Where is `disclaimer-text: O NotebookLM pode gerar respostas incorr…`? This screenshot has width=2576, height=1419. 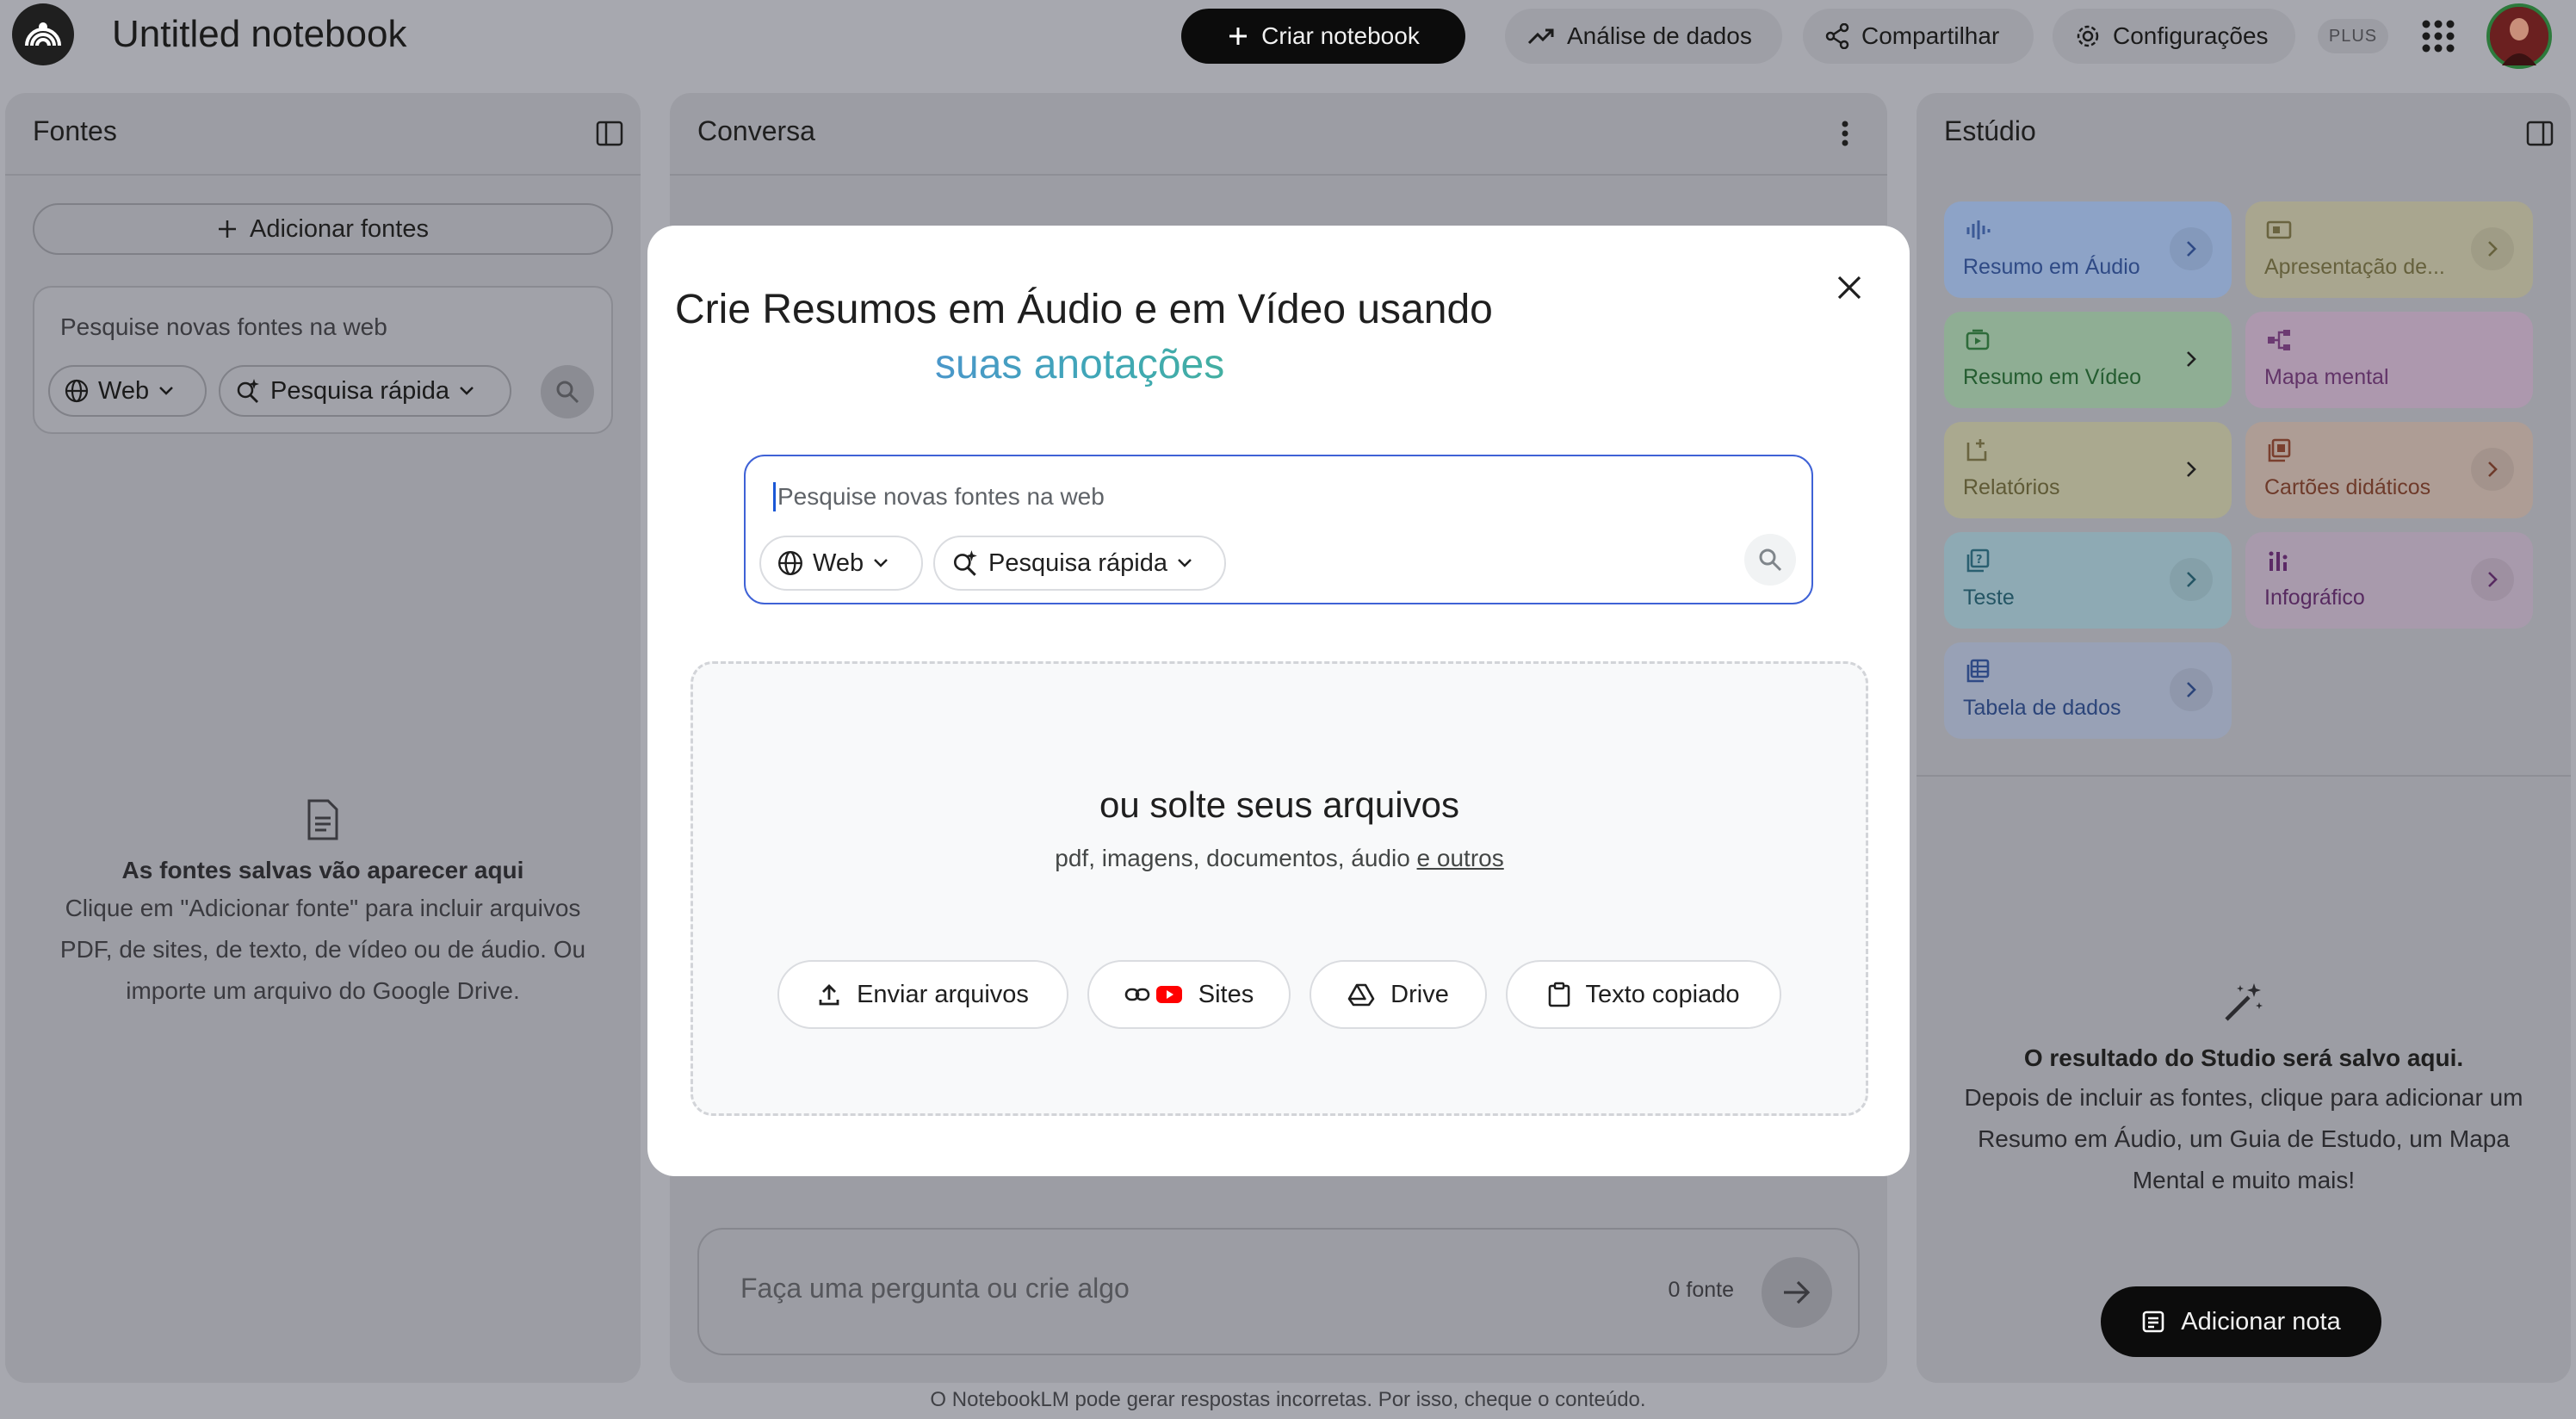 disclaimer-text: O NotebookLM pode gerar respostas incorr… is located at coordinates (1288, 1399).